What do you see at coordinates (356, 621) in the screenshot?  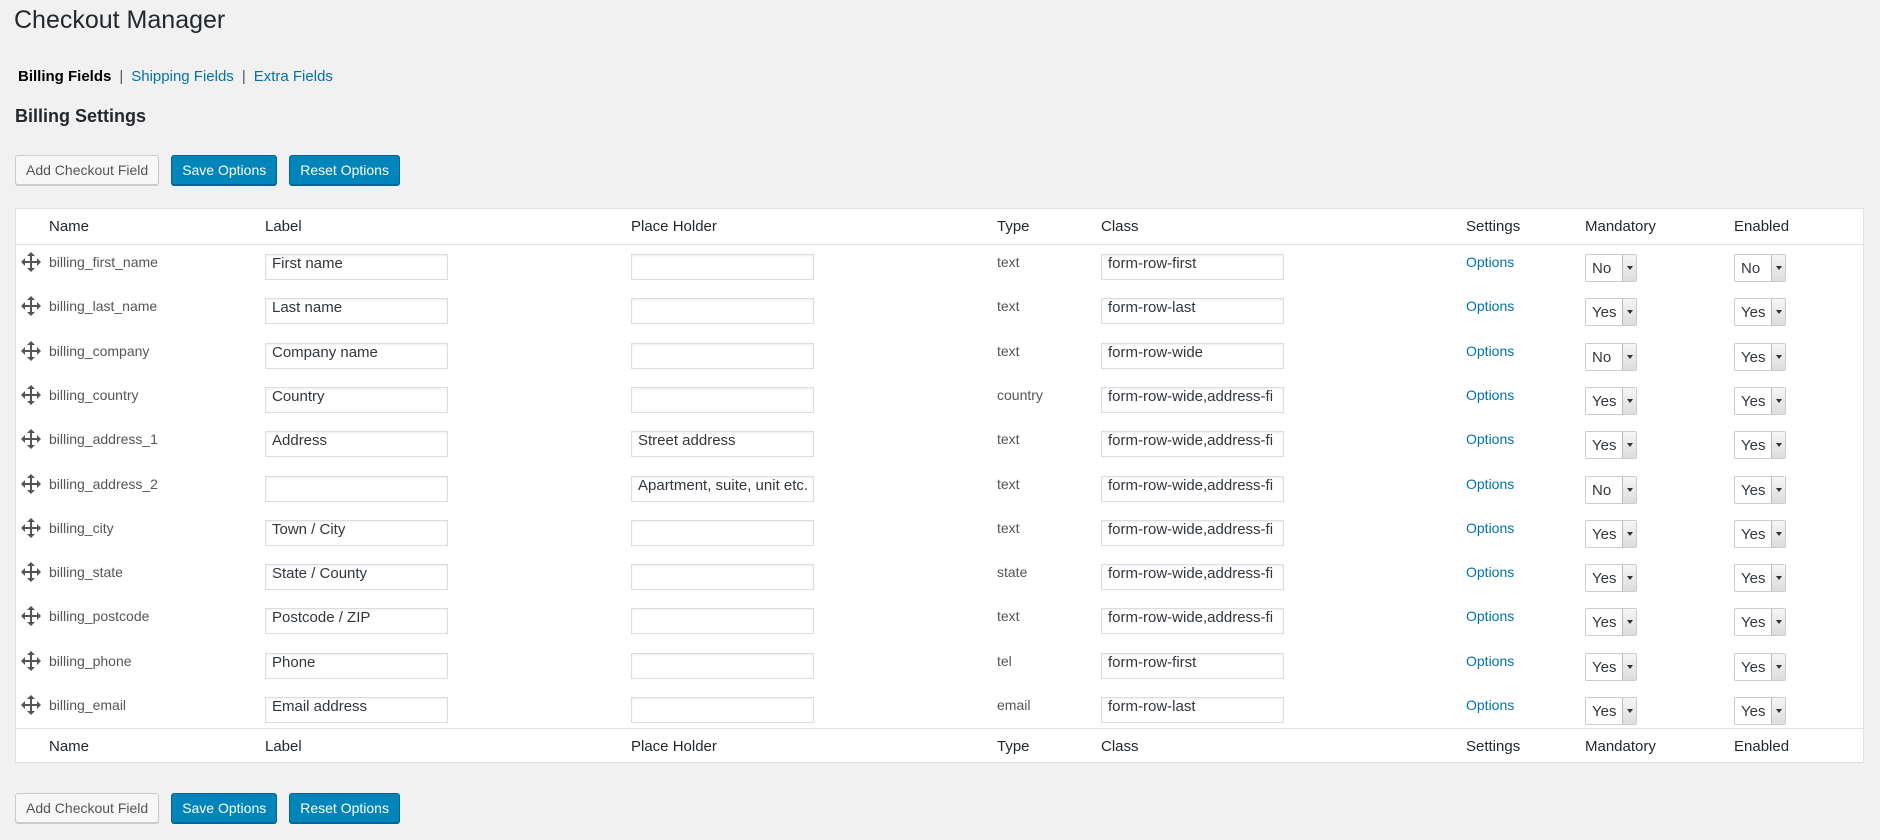 I see `label-input: Postcode / ZIP` at bounding box center [356, 621].